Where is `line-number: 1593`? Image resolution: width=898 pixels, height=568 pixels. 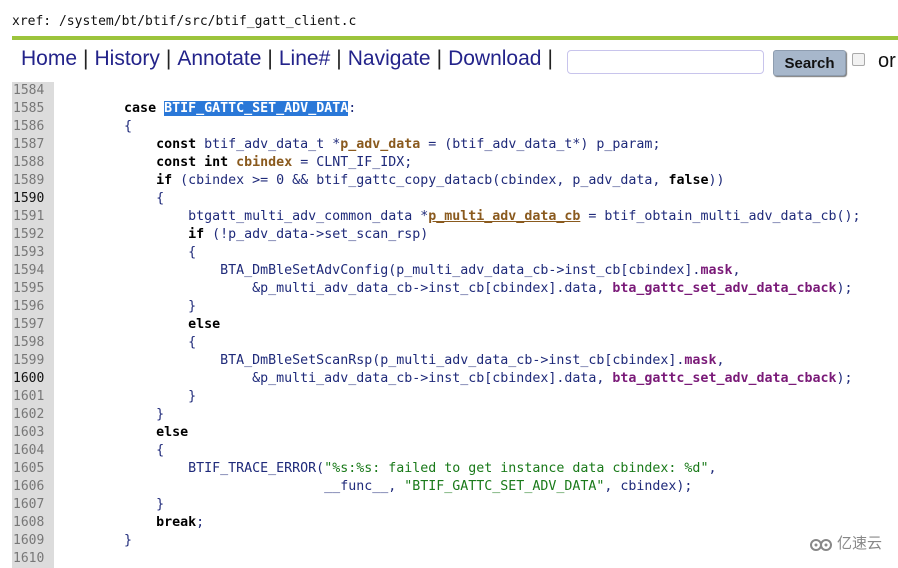
line-number: 1593 is located at coordinates (33, 253).